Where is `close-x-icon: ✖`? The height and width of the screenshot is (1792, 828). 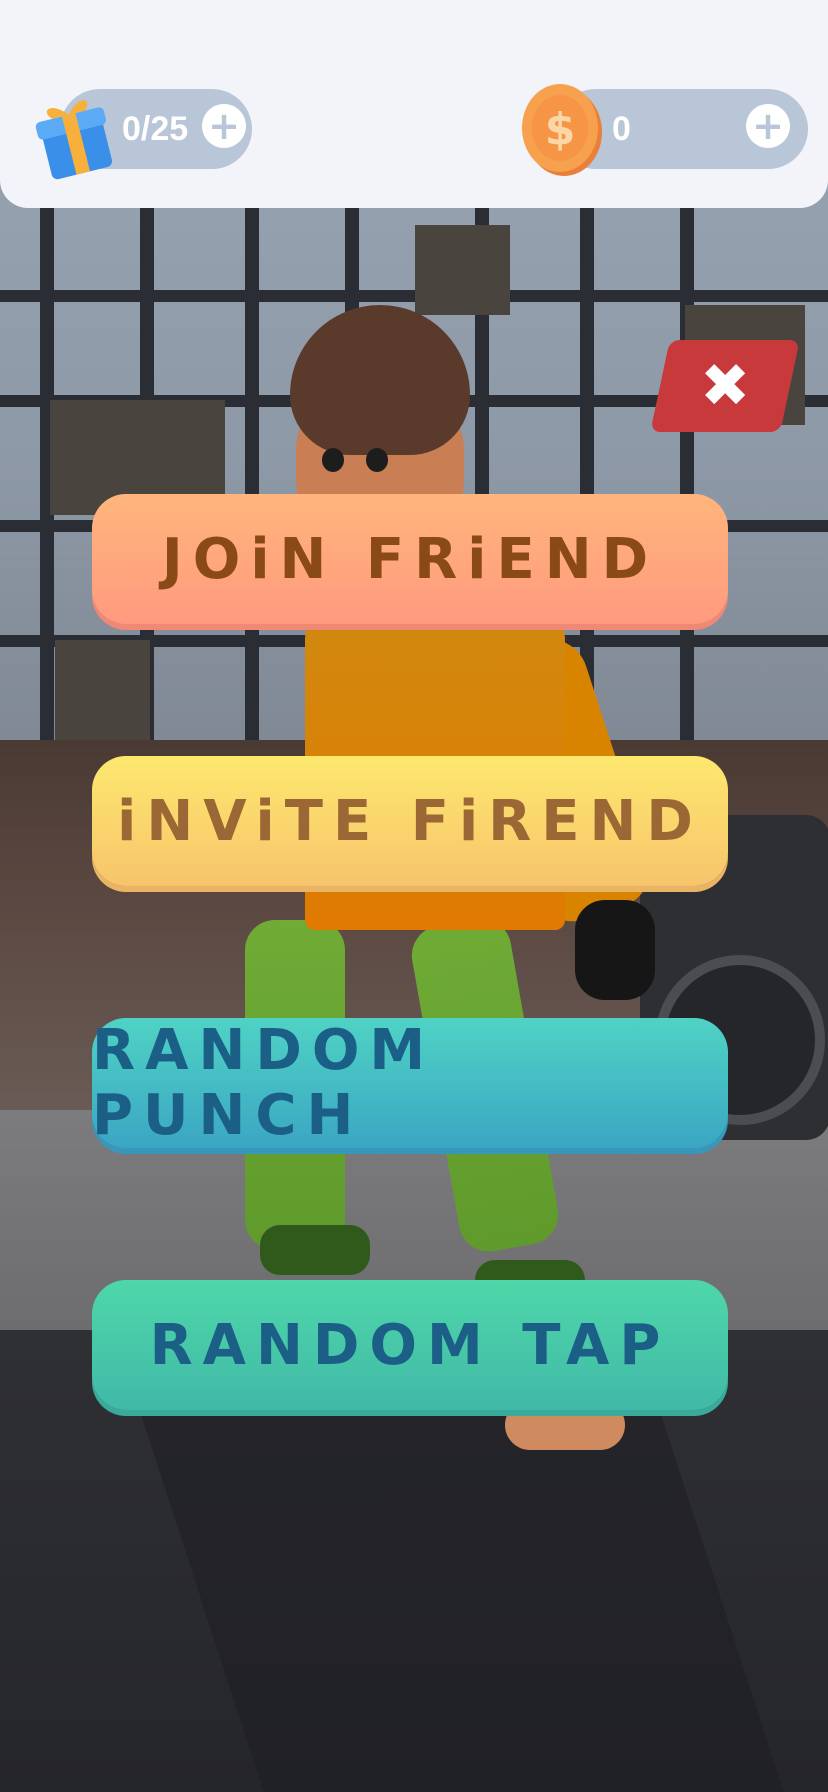
close-x-icon: ✖ is located at coordinates (725, 386).